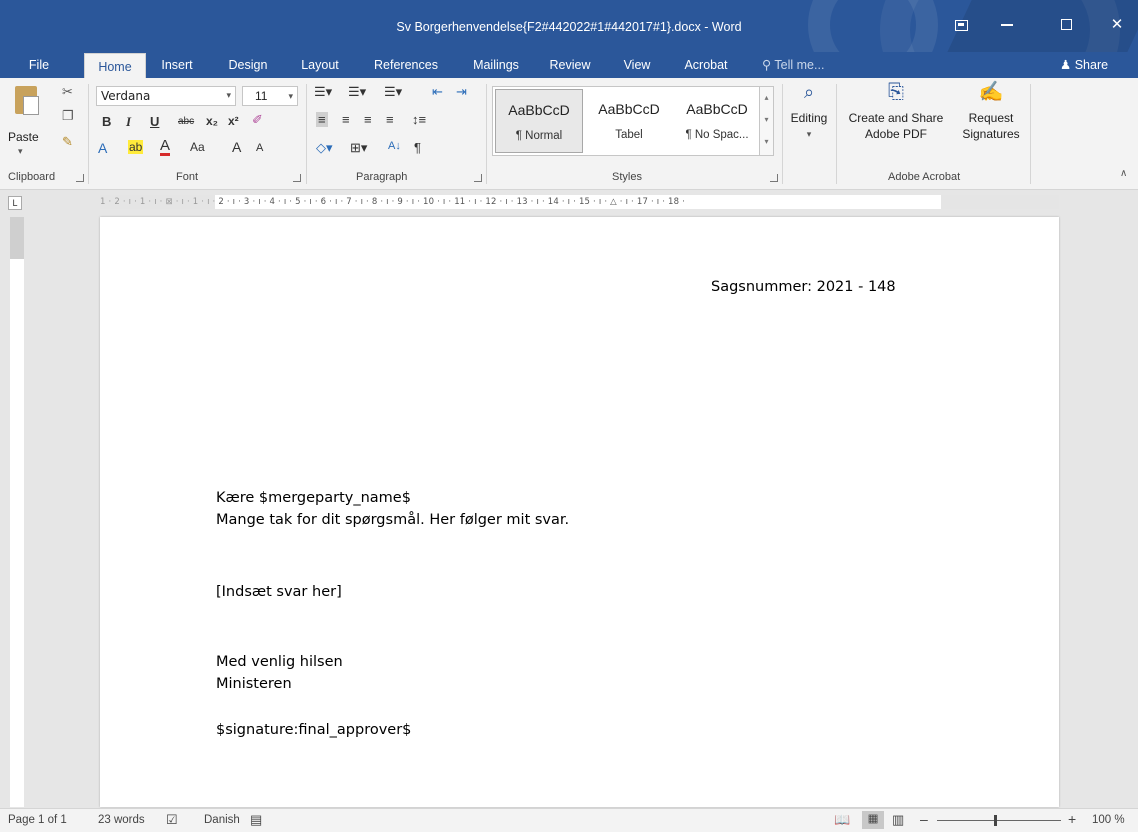  I want to click on zoom-level: 100 %, so click(1108, 820).